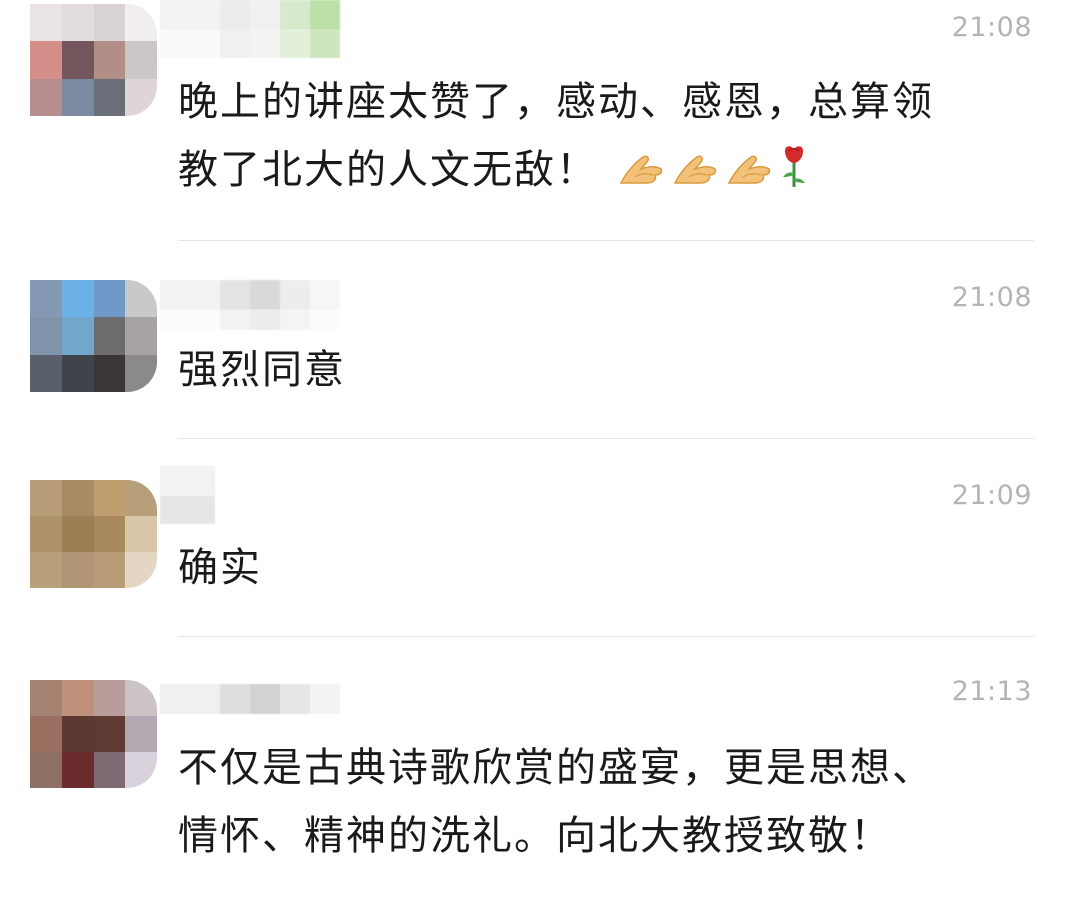  What do you see at coordinates (991, 495) in the screenshot?
I see `timestamp: 21:09` at bounding box center [991, 495].